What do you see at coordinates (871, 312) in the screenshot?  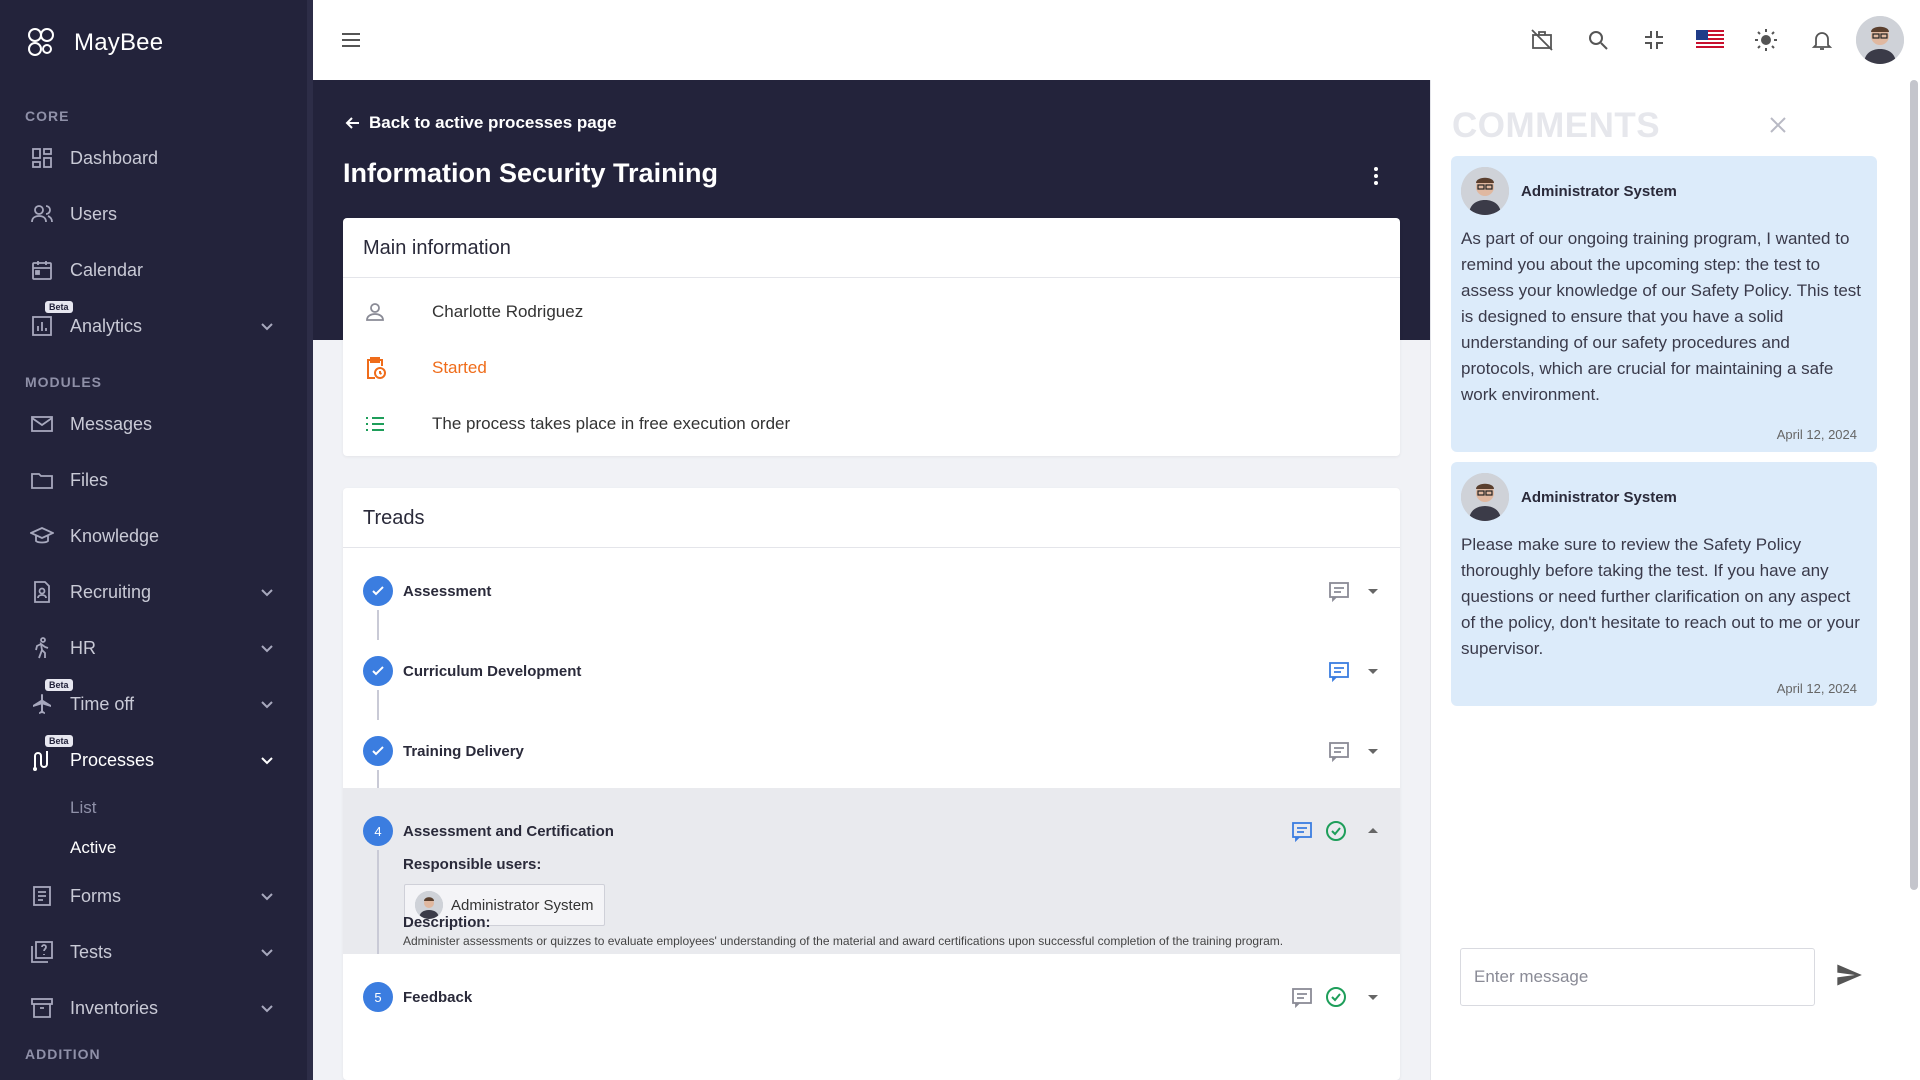 I see `info-row-user: Charlotte Rodriguez` at bounding box center [871, 312].